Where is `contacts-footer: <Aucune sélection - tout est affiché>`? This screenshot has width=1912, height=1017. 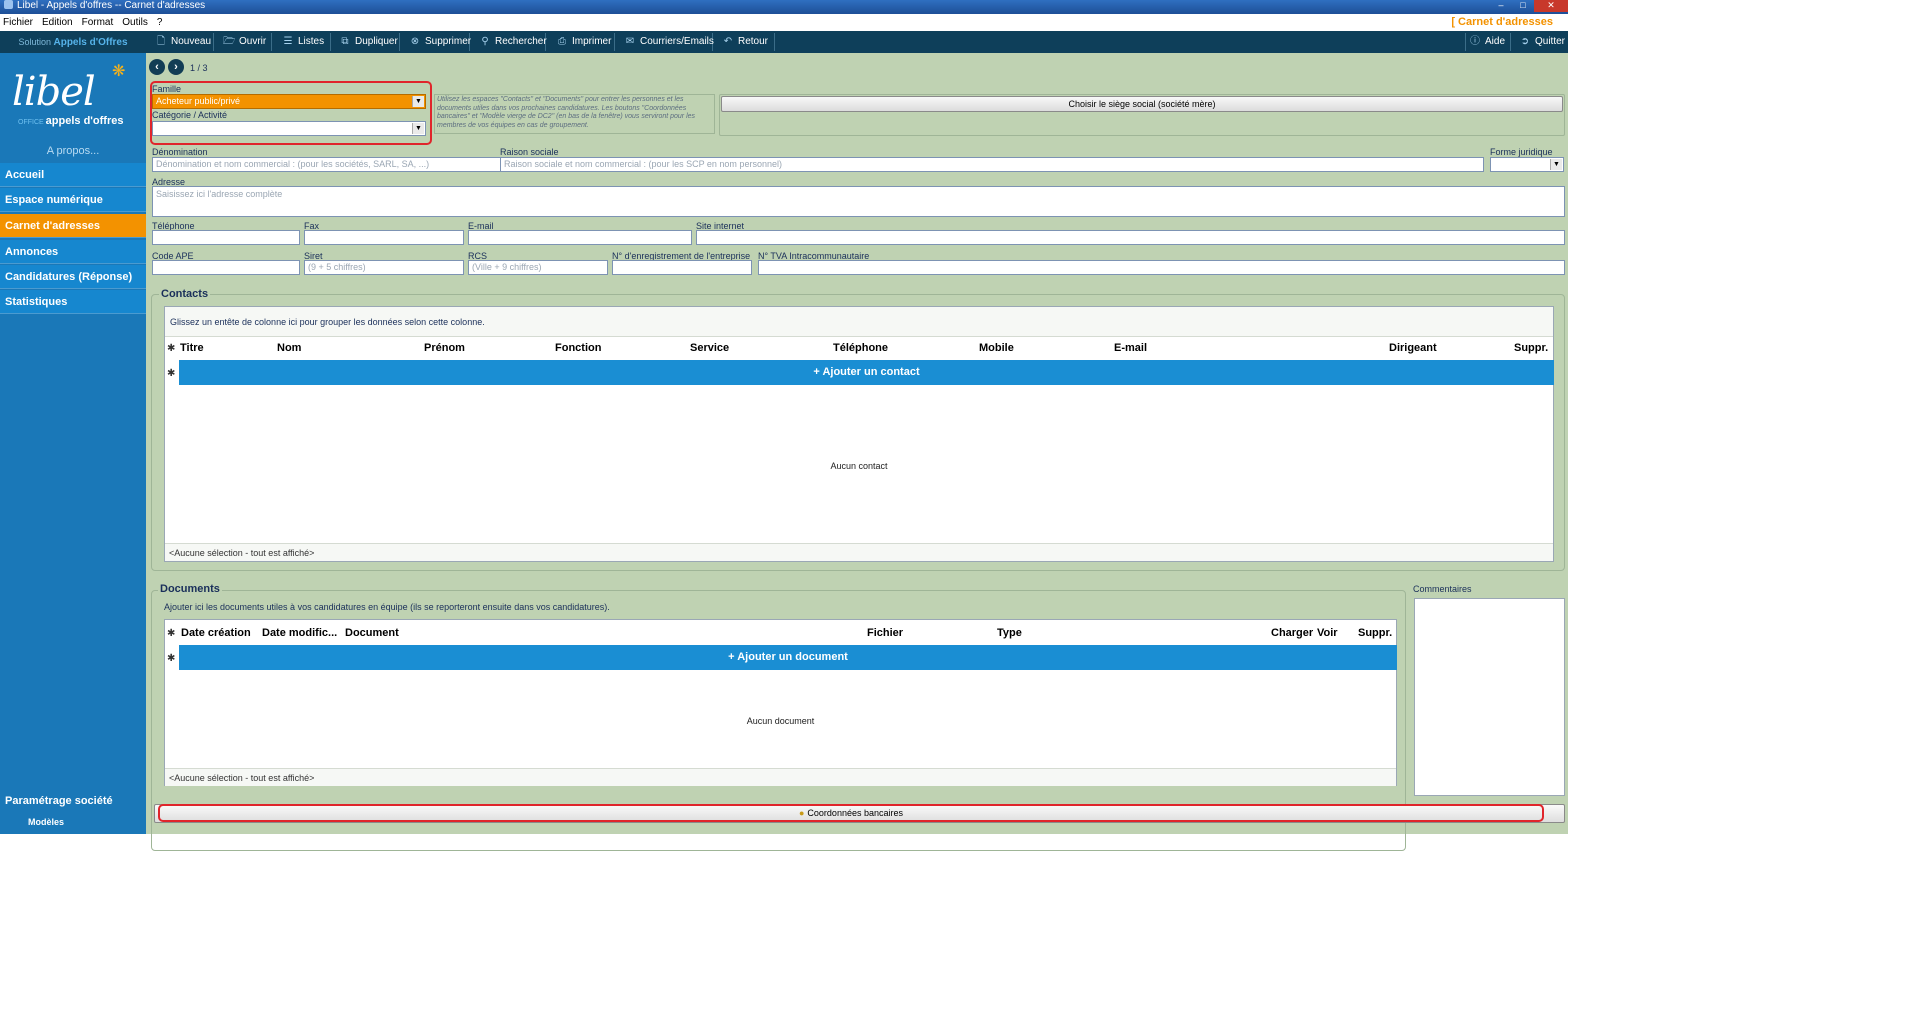 contacts-footer: <Aucune sélection - tout est affiché> is located at coordinates (859, 552).